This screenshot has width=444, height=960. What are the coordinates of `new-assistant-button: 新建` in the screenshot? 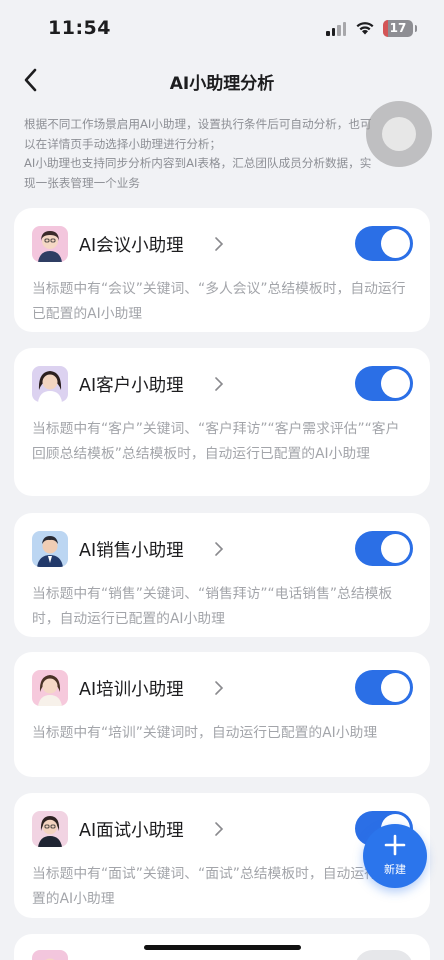 It's located at (395, 856).